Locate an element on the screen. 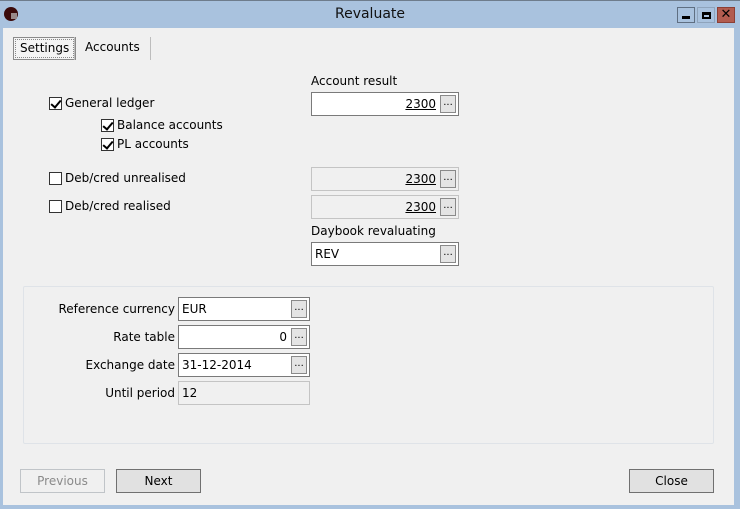 Image resolution: width=740 pixels, height=509 pixels. general-ledger-checkbox: General ledger is located at coordinates (101, 103).